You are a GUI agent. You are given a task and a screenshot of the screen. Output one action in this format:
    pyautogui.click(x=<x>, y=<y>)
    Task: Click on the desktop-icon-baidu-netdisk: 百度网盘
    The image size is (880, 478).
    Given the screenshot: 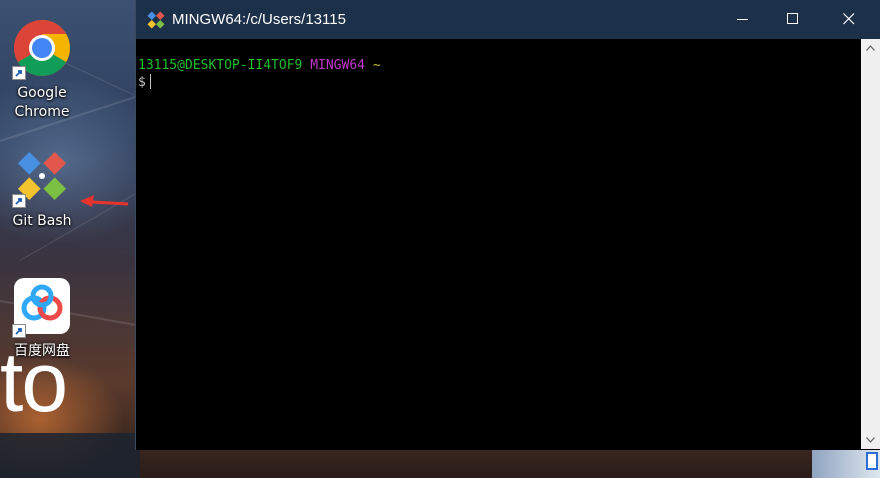 What is the action you would take?
    pyautogui.click(x=42, y=318)
    